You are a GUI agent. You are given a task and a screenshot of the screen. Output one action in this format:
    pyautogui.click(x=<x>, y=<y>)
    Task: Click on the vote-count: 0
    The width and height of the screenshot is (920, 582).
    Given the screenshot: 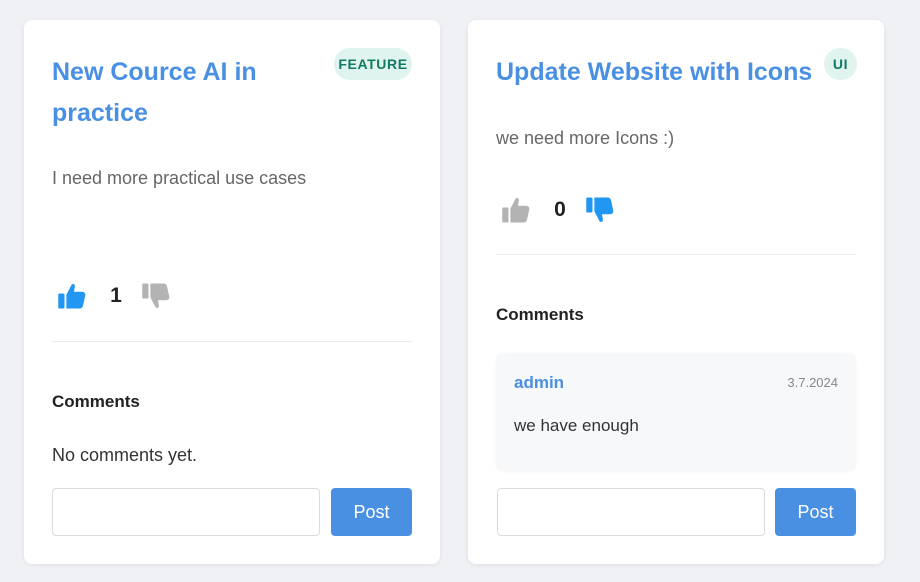 What is the action you would take?
    pyautogui.click(x=560, y=209)
    